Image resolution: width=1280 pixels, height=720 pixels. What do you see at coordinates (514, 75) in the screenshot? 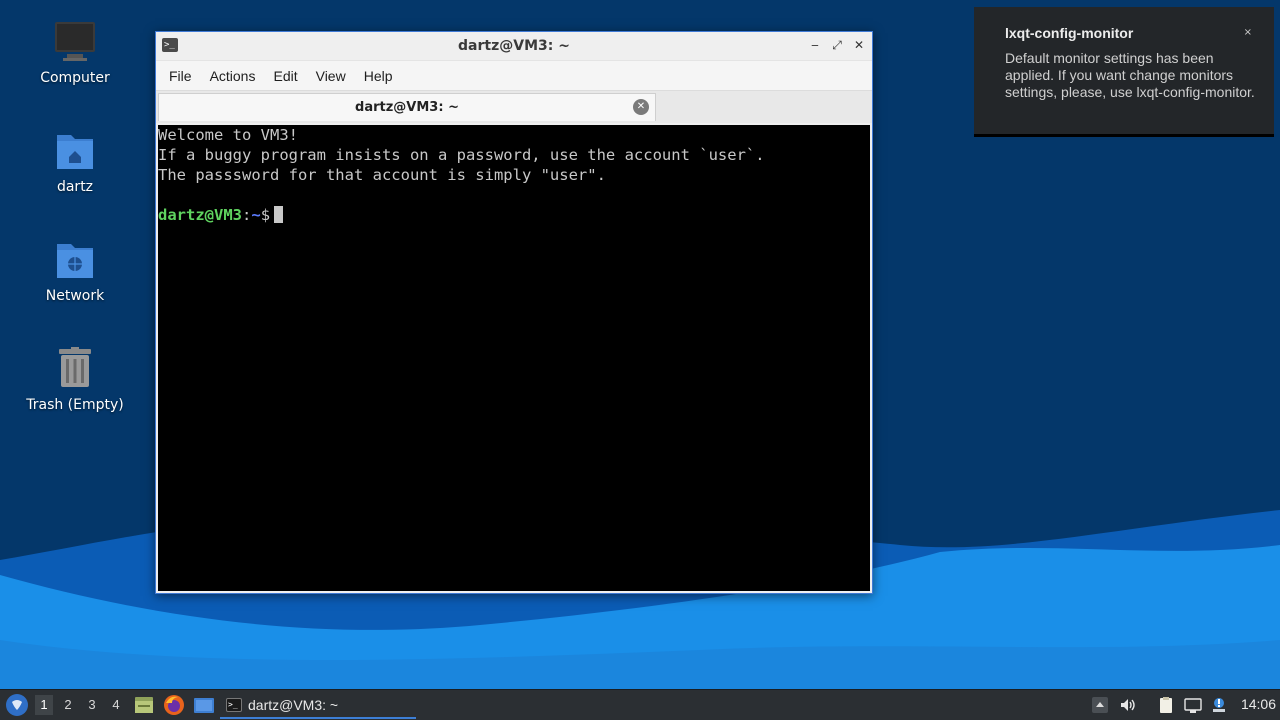
I see `menu-bar: File Actions Edit View Help` at bounding box center [514, 75].